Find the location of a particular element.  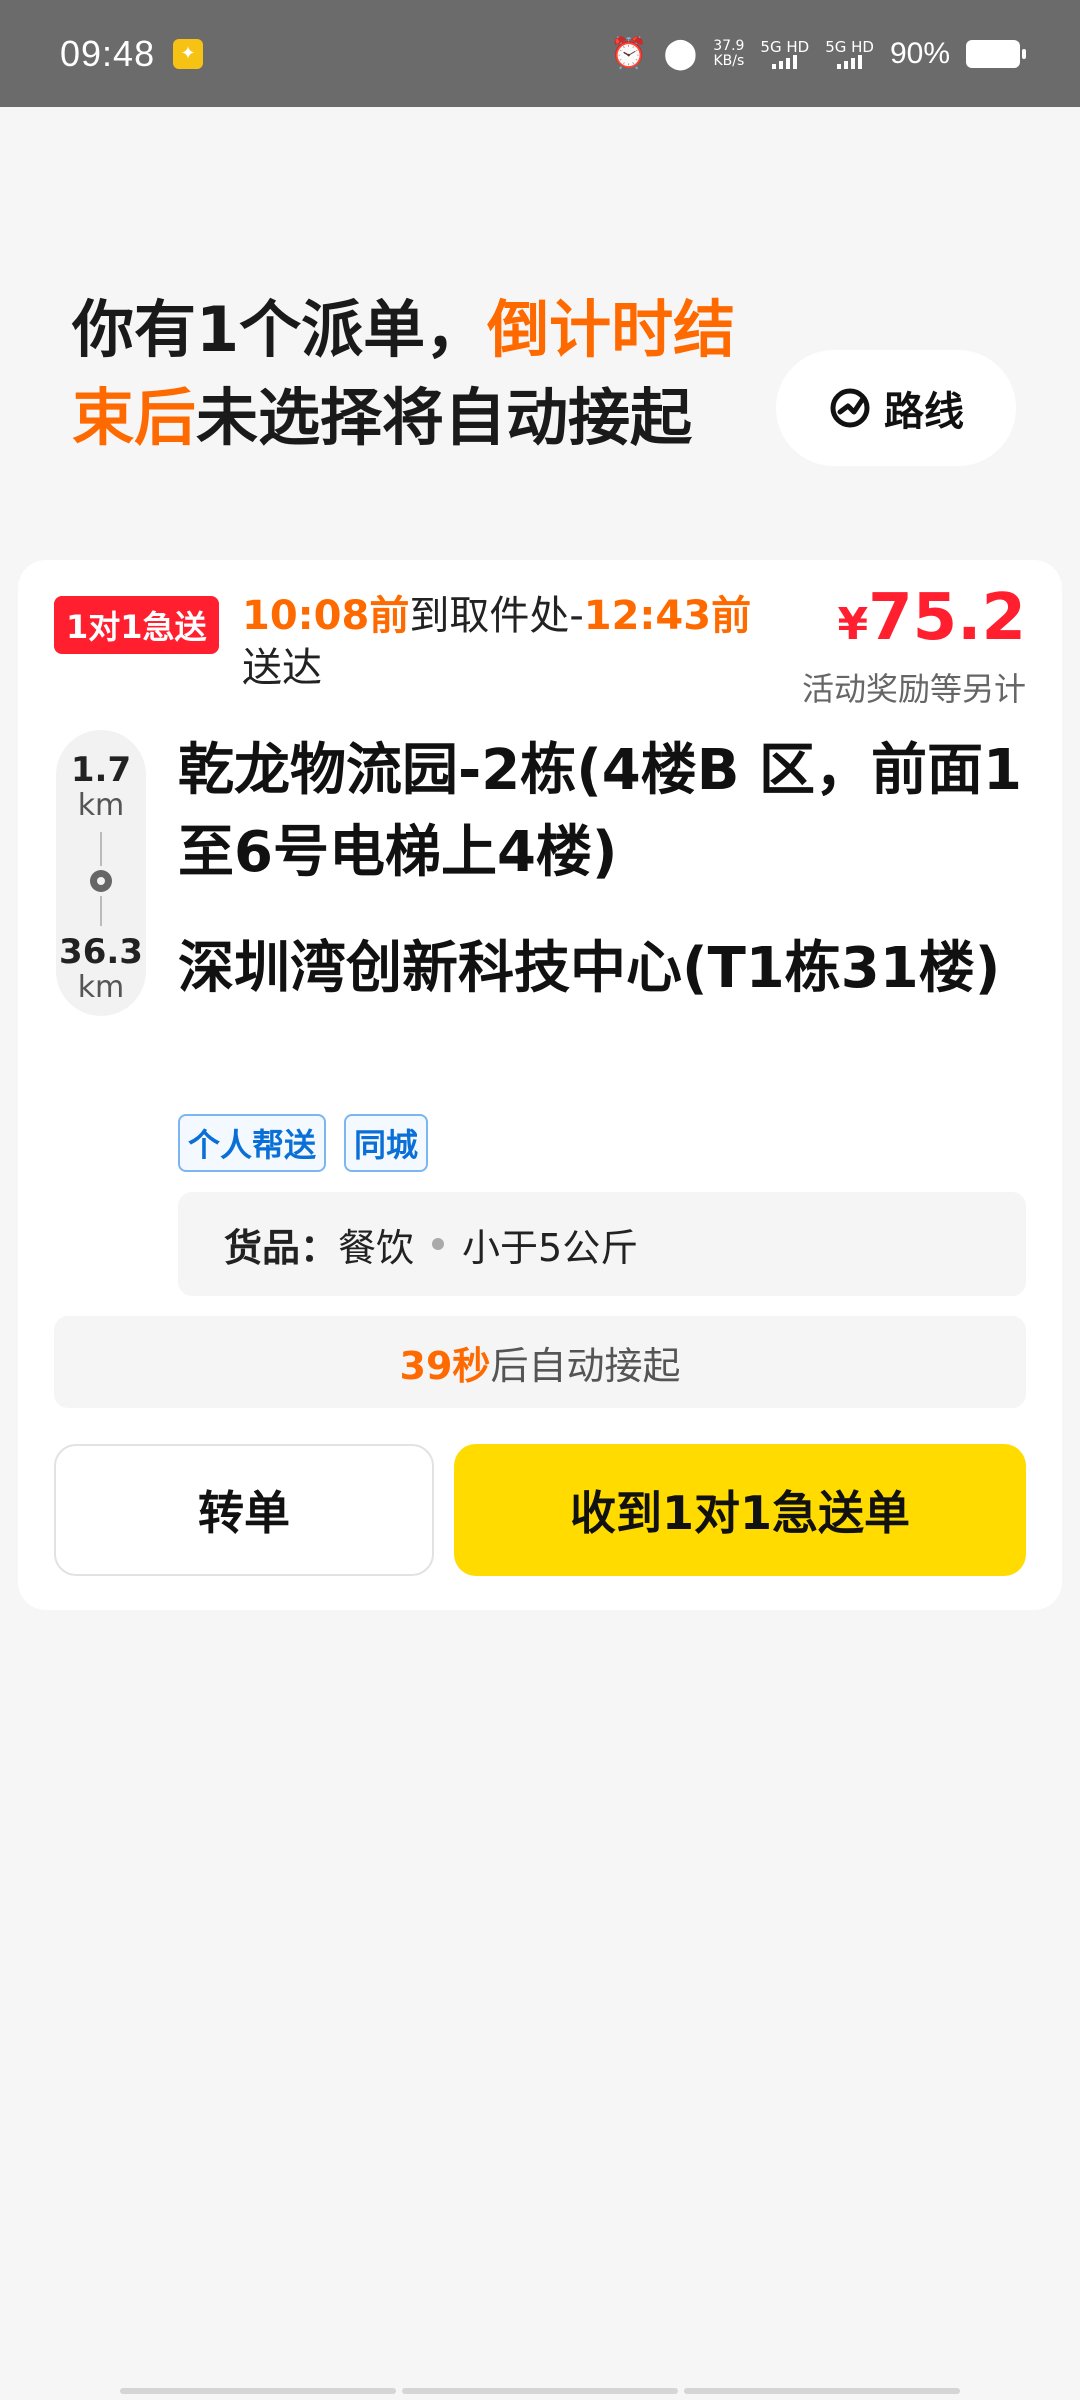

tag-personal-delivery: 个人帮送 is located at coordinates (252, 1143).